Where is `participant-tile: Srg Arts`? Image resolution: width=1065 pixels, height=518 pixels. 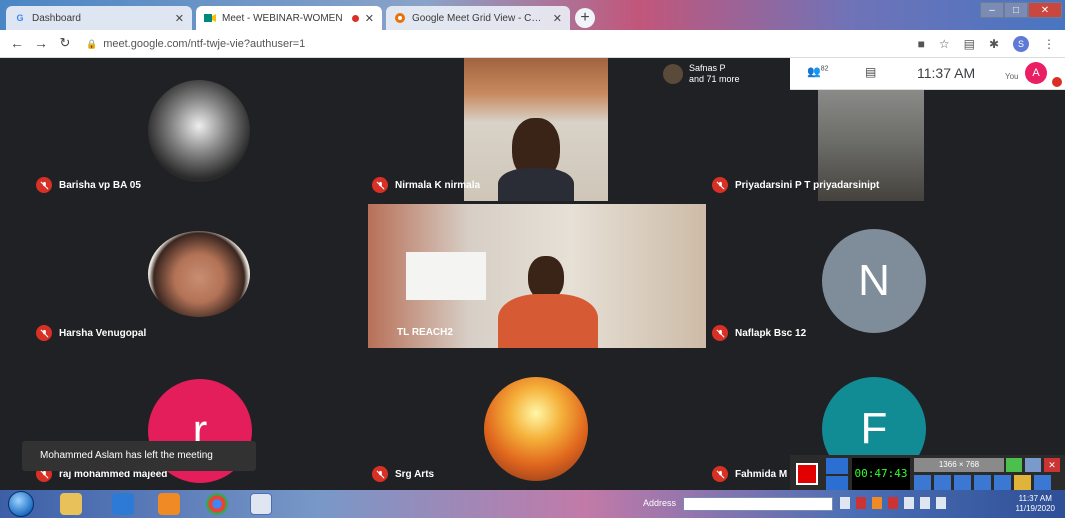
participant-tile: Srg Arts is located at coordinates (536, 419).